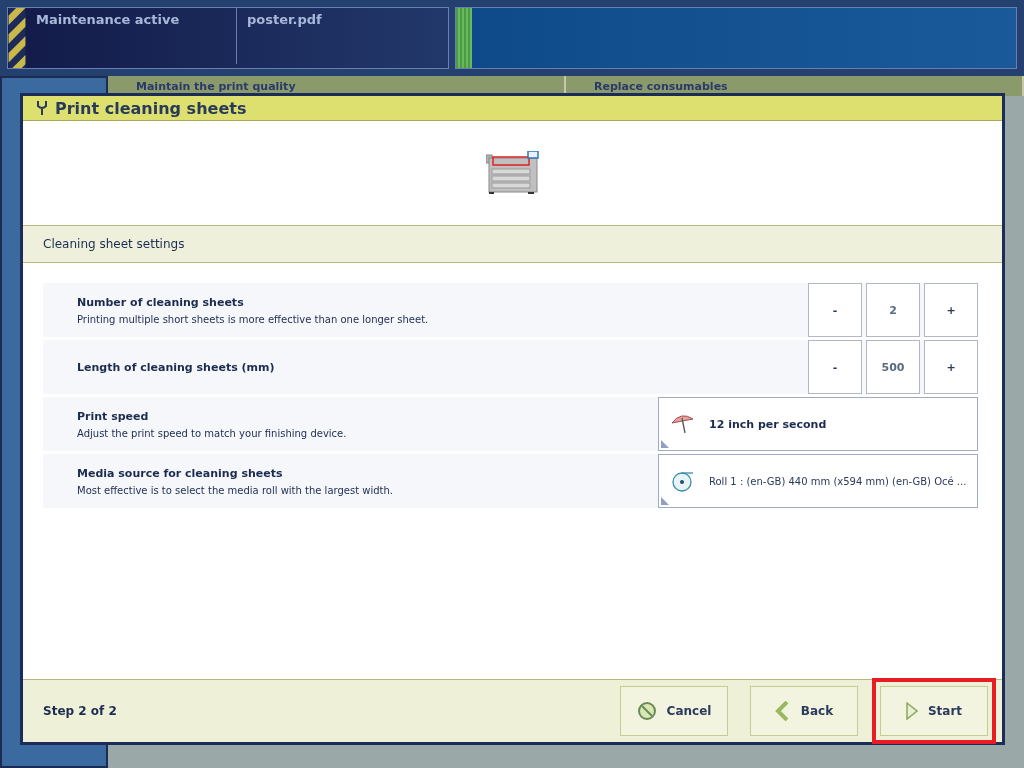 Image resolution: width=1024 pixels, height=768 pixels. What do you see at coordinates (284, 20) in the screenshot?
I see `job-name: poster.pdf` at bounding box center [284, 20].